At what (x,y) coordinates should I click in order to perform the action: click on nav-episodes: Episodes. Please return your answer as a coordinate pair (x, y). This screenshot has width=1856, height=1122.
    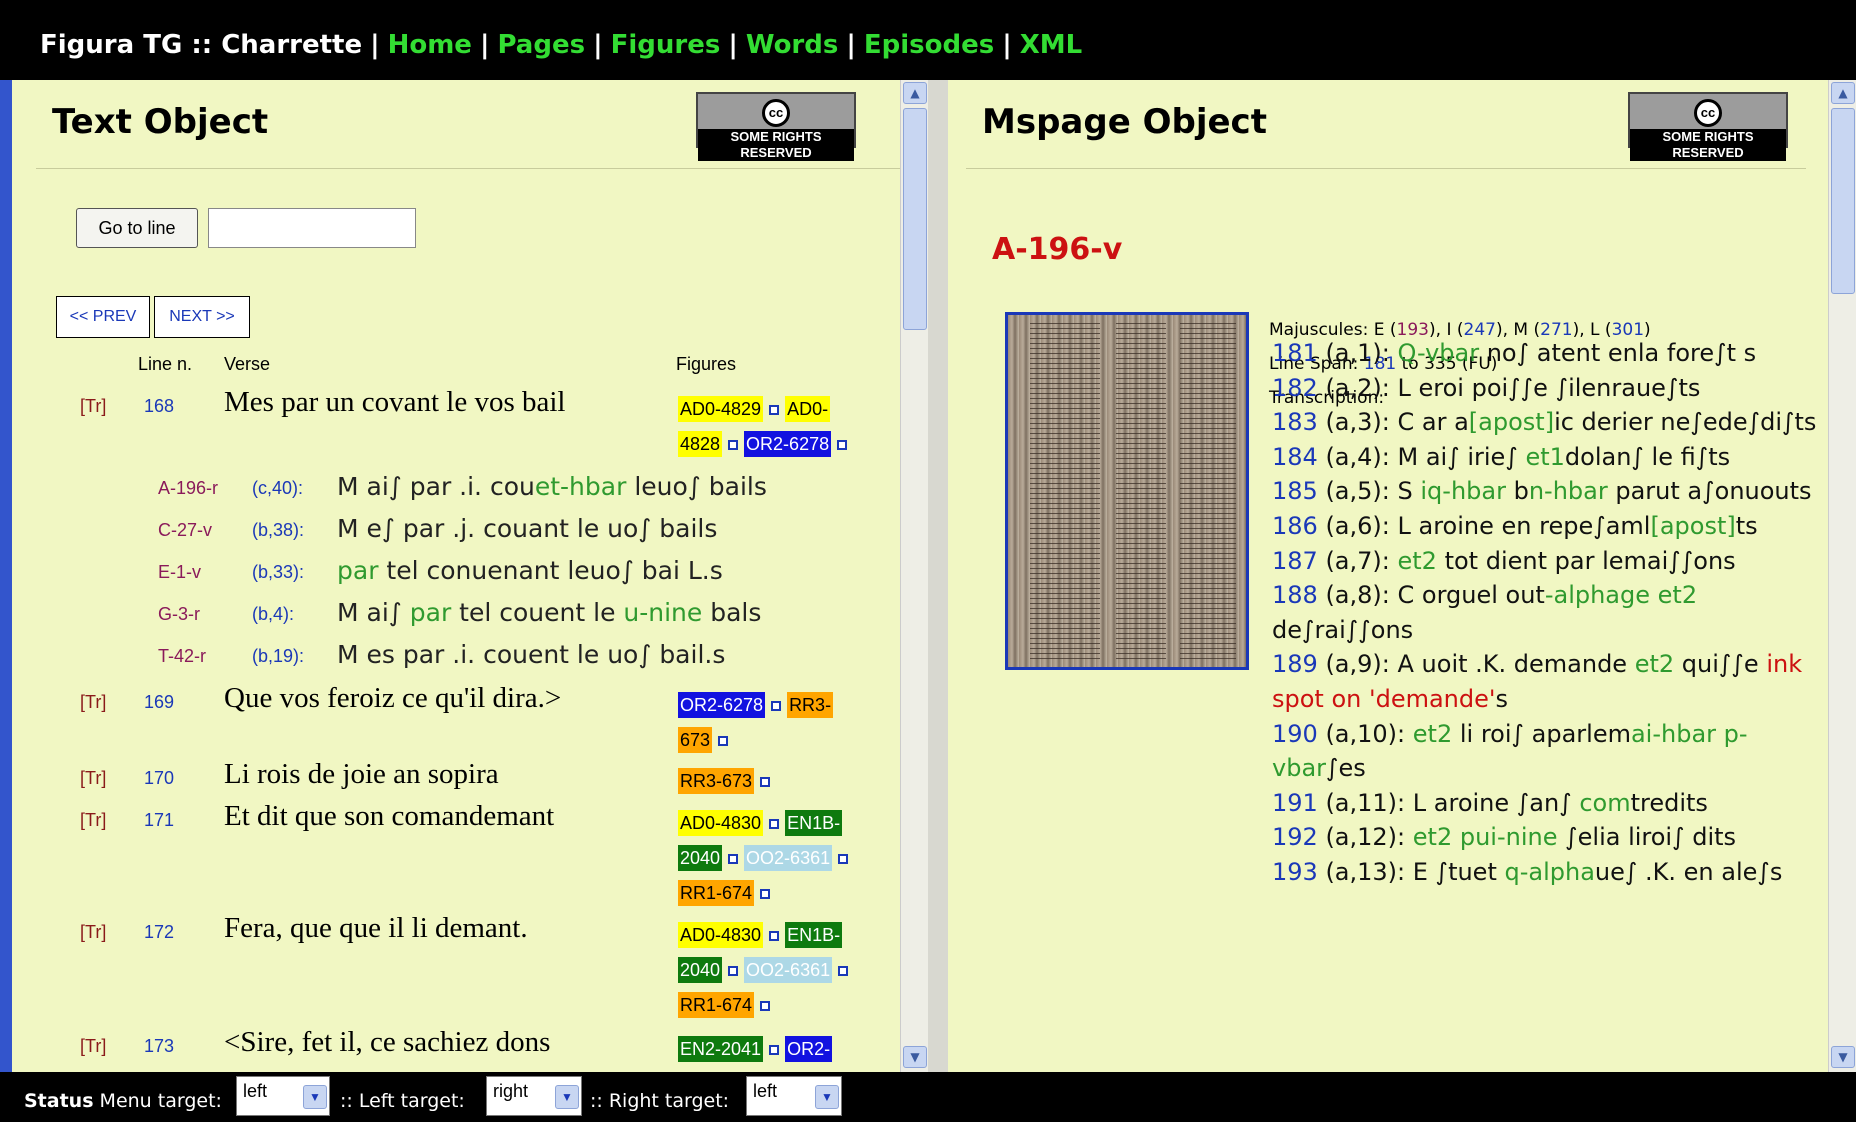
    Looking at the image, I should click on (929, 45).